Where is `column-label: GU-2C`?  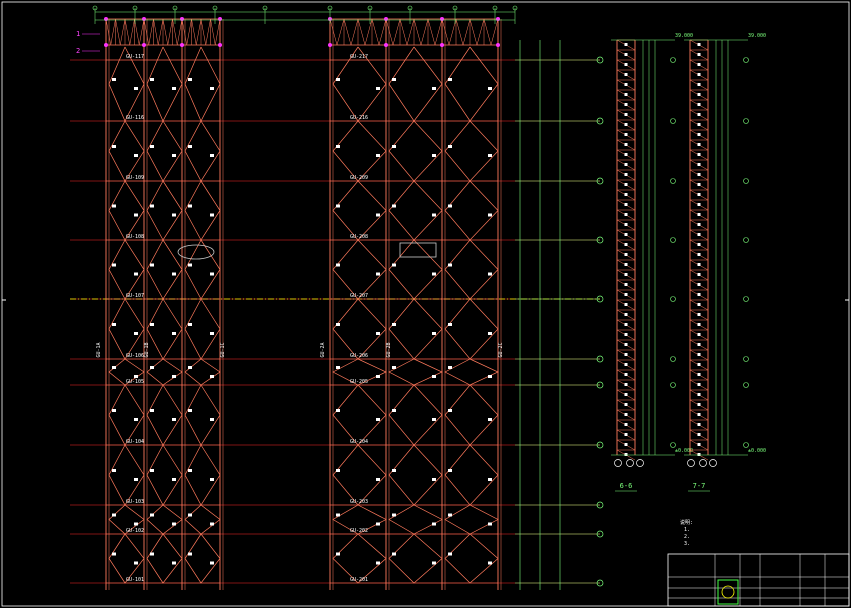
column-label: GU-2C is located at coordinates (501, 349).